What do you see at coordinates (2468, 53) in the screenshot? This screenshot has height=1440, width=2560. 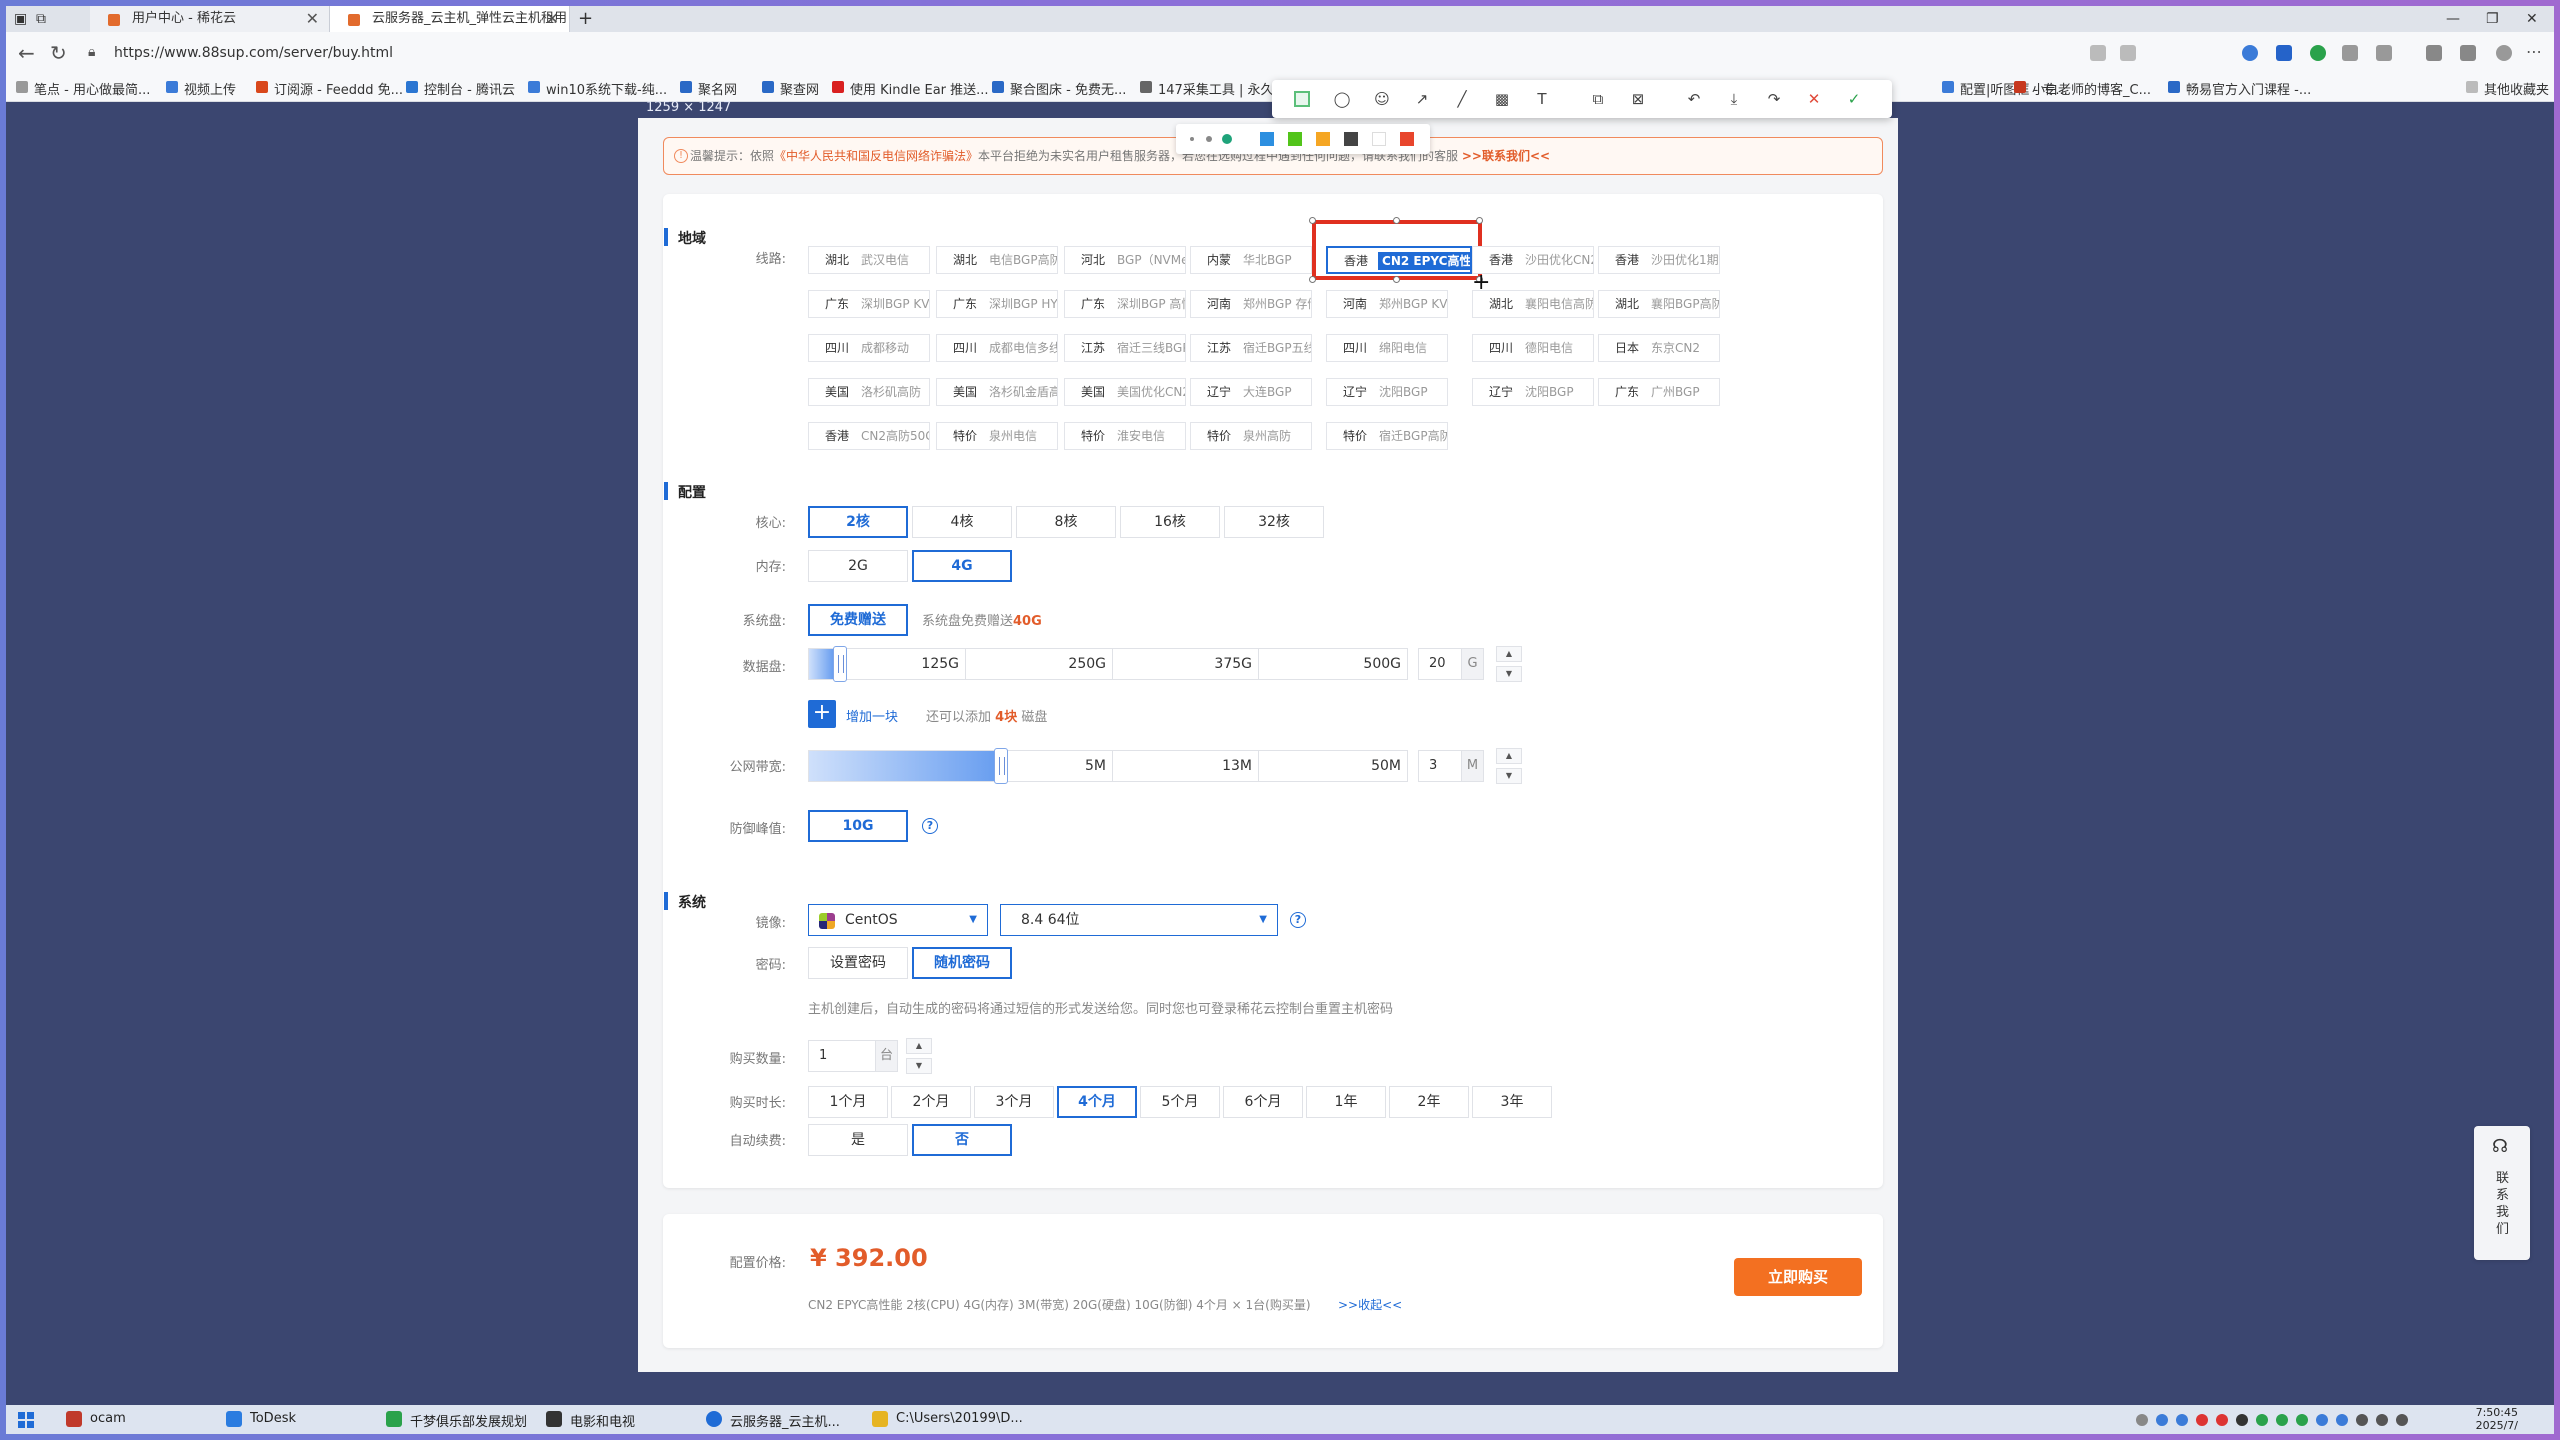 I see `extensions-puzzle-icon` at bounding box center [2468, 53].